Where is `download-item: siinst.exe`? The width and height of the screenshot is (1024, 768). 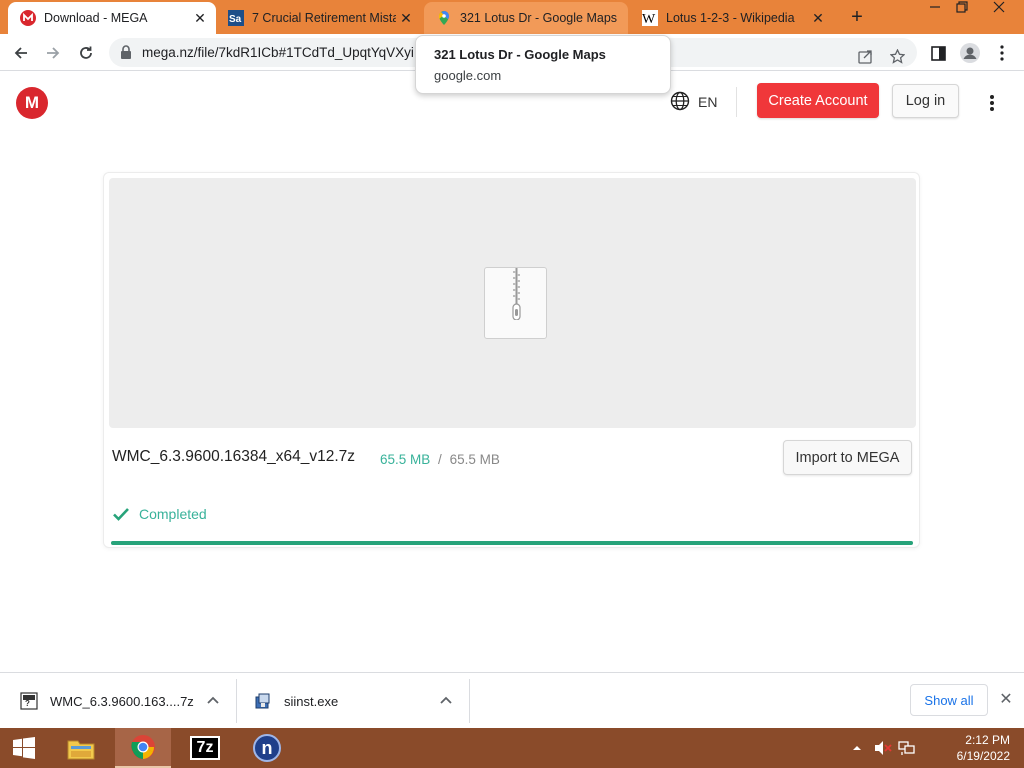 download-item: siinst.exe is located at coordinates (361, 701).